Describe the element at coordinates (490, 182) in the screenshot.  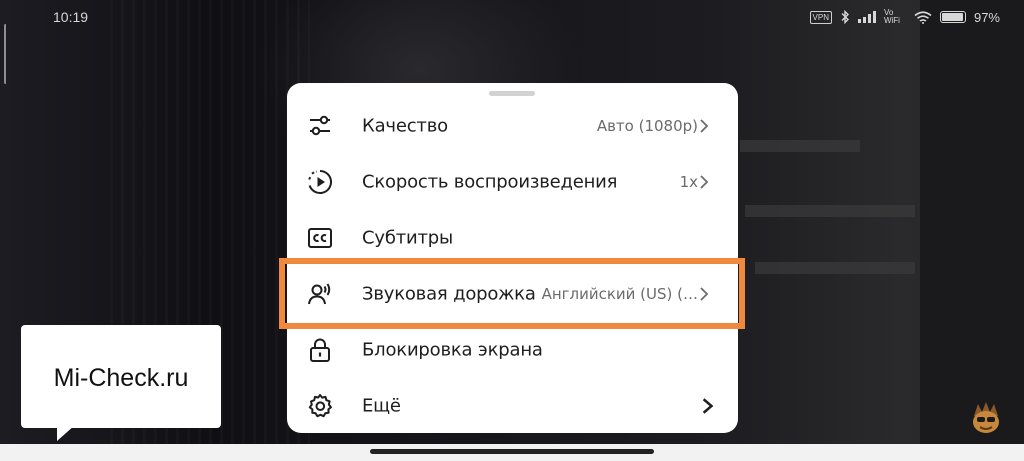
I see `menu-item-label: Скорость воспроизведения` at that location.